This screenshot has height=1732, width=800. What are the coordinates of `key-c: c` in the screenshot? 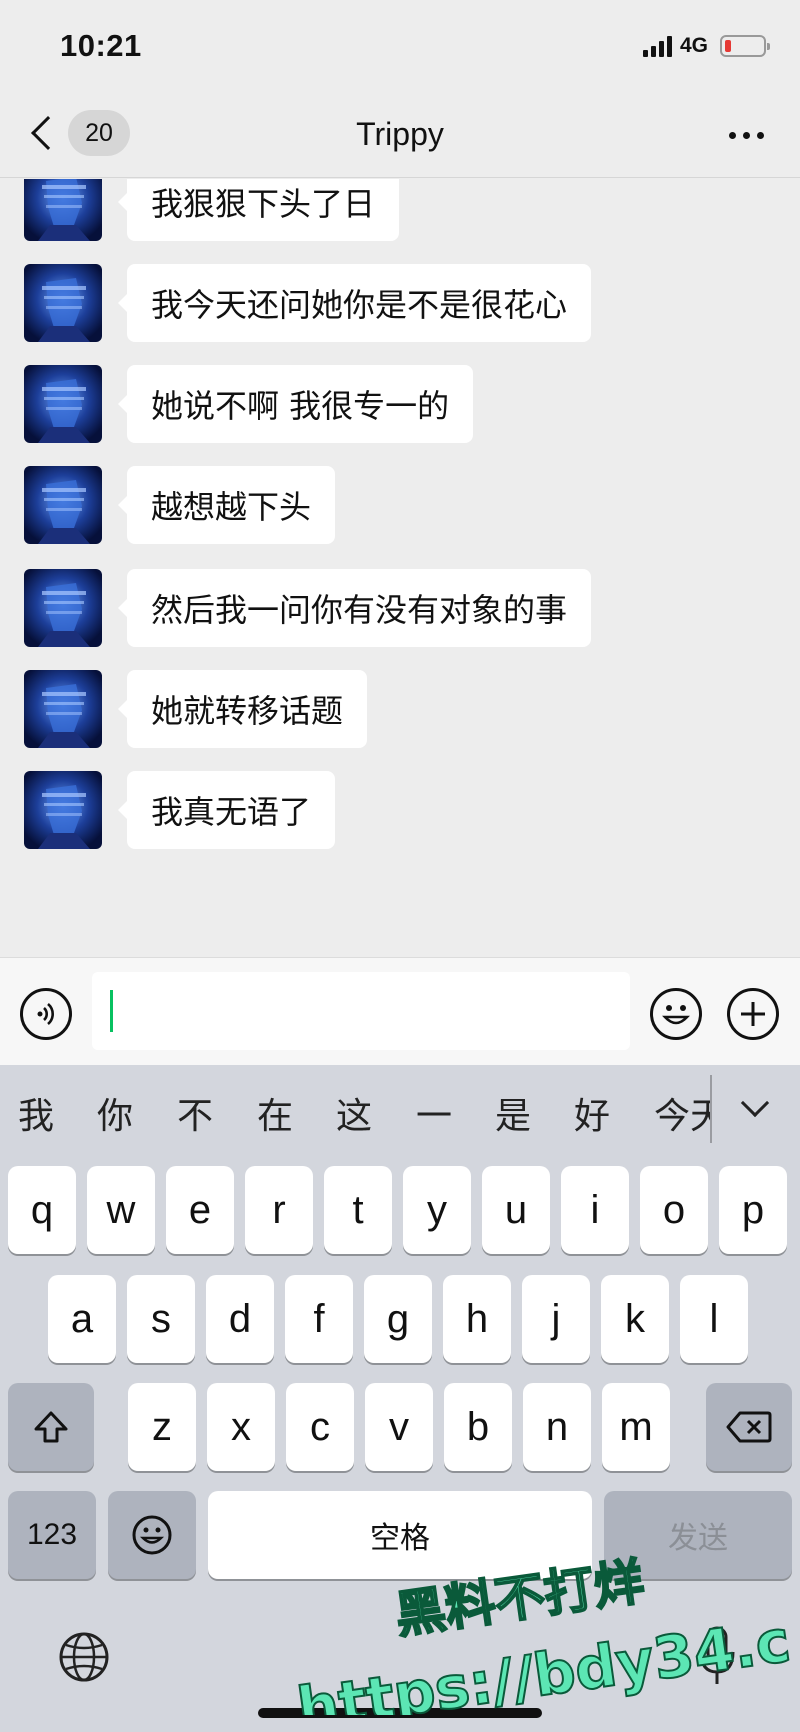 It's located at (320, 1427).